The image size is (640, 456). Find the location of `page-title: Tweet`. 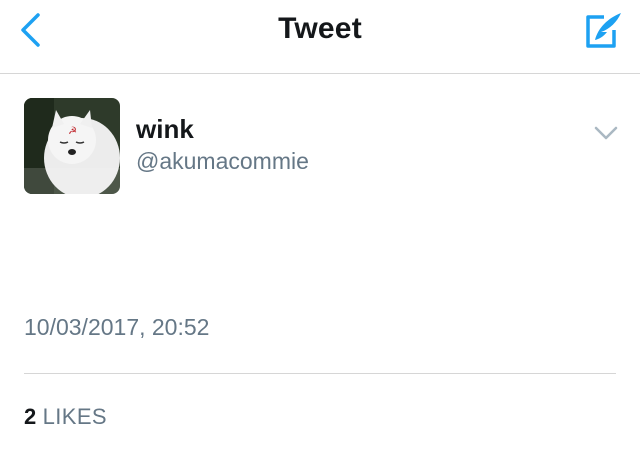

page-title: Tweet is located at coordinates (320, 28).